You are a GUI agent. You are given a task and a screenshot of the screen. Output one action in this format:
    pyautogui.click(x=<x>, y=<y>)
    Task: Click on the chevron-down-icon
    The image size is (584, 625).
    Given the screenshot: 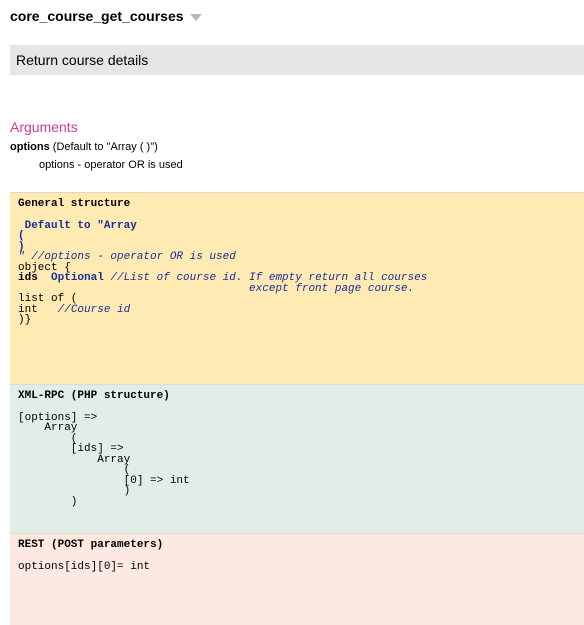 What is the action you would take?
    pyautogui.click(x=195, y=17)
    